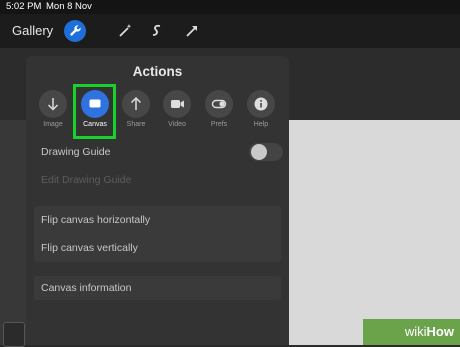 This screenshot has width=460, height=347. What do you see at coordinates (230, 31) in the screenshot?
I see `top-toolbar: Gallery` at bounding box center [230, 31].